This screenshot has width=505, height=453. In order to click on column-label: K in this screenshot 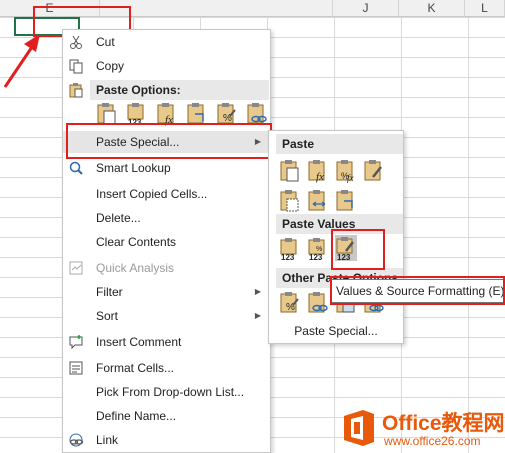, I will do `click(431, 8)`.